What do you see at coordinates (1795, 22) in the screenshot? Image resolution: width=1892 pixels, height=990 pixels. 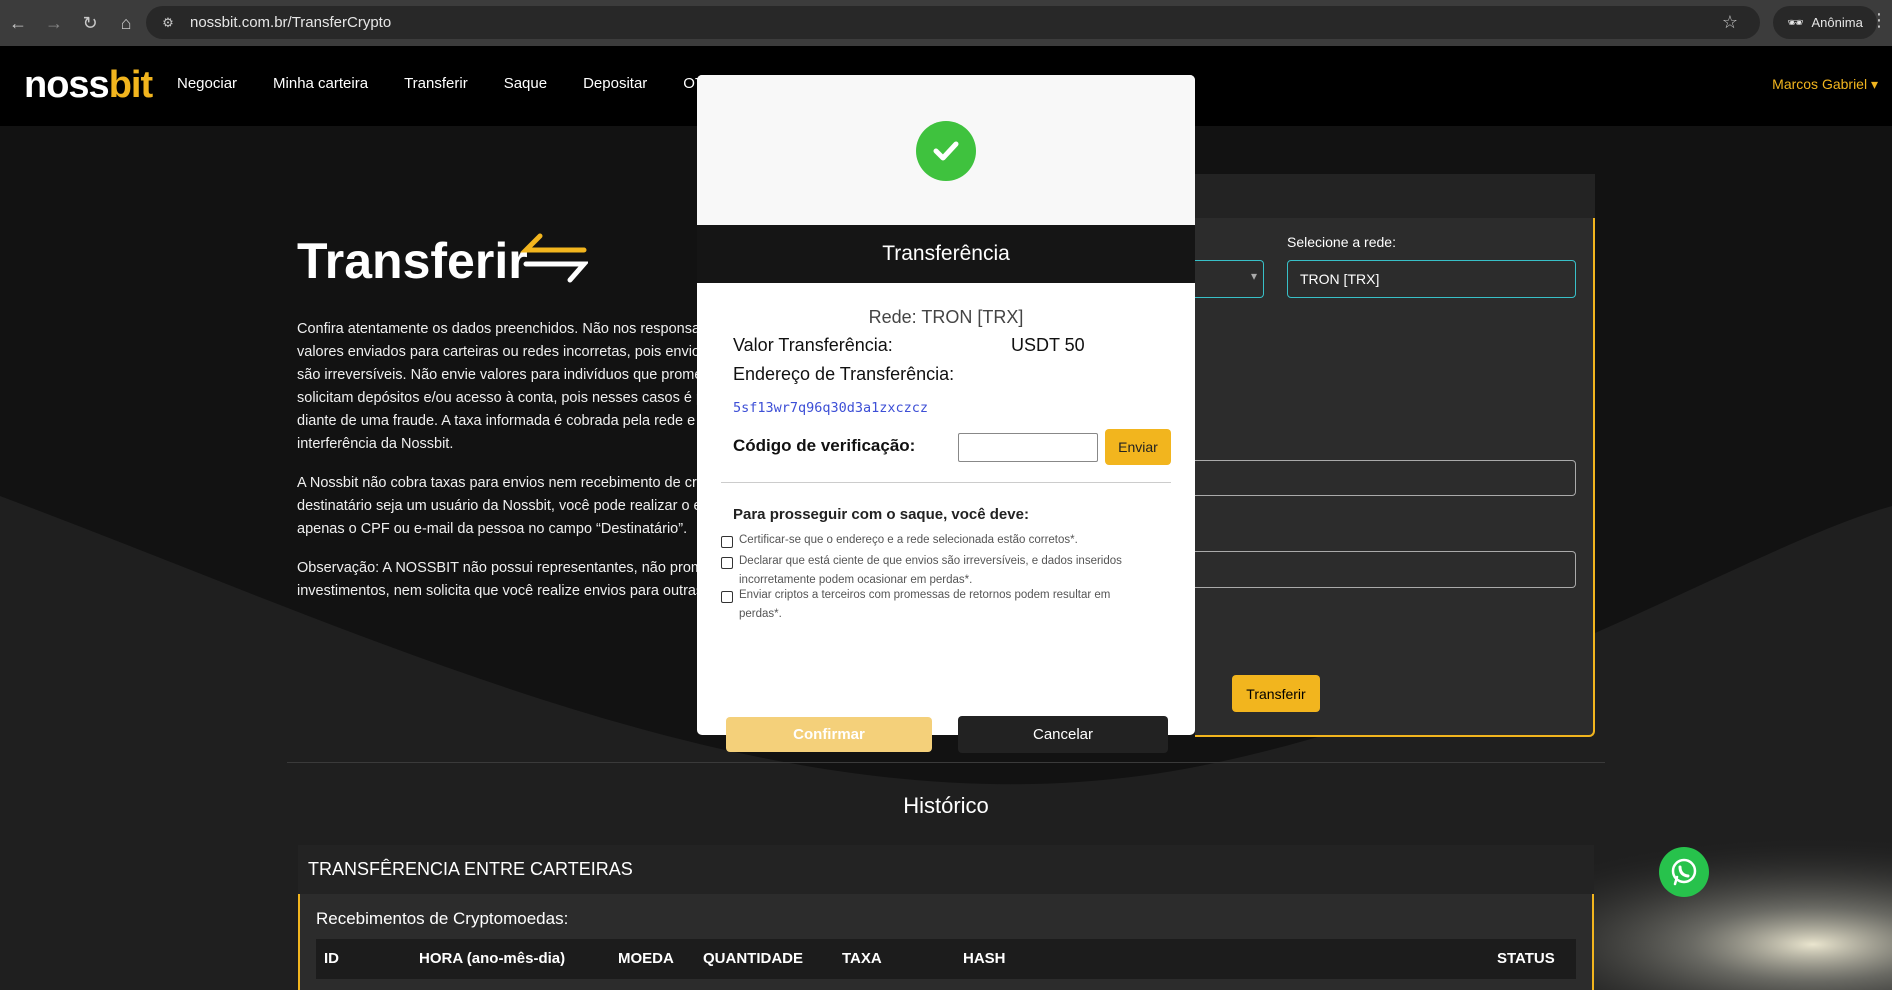 I see `incognito-icon: 🕶` at bounding box center [1795, 22].